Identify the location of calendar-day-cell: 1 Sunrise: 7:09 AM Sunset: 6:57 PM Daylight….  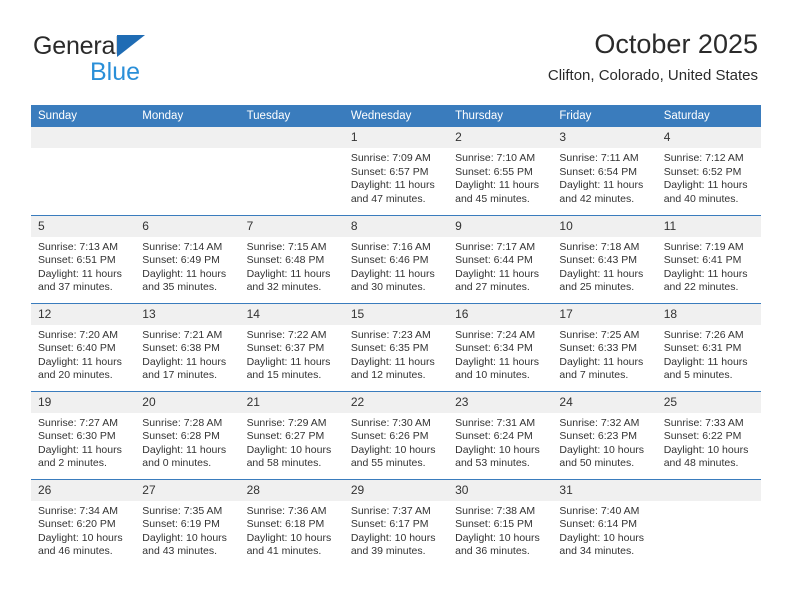
(396, 171).